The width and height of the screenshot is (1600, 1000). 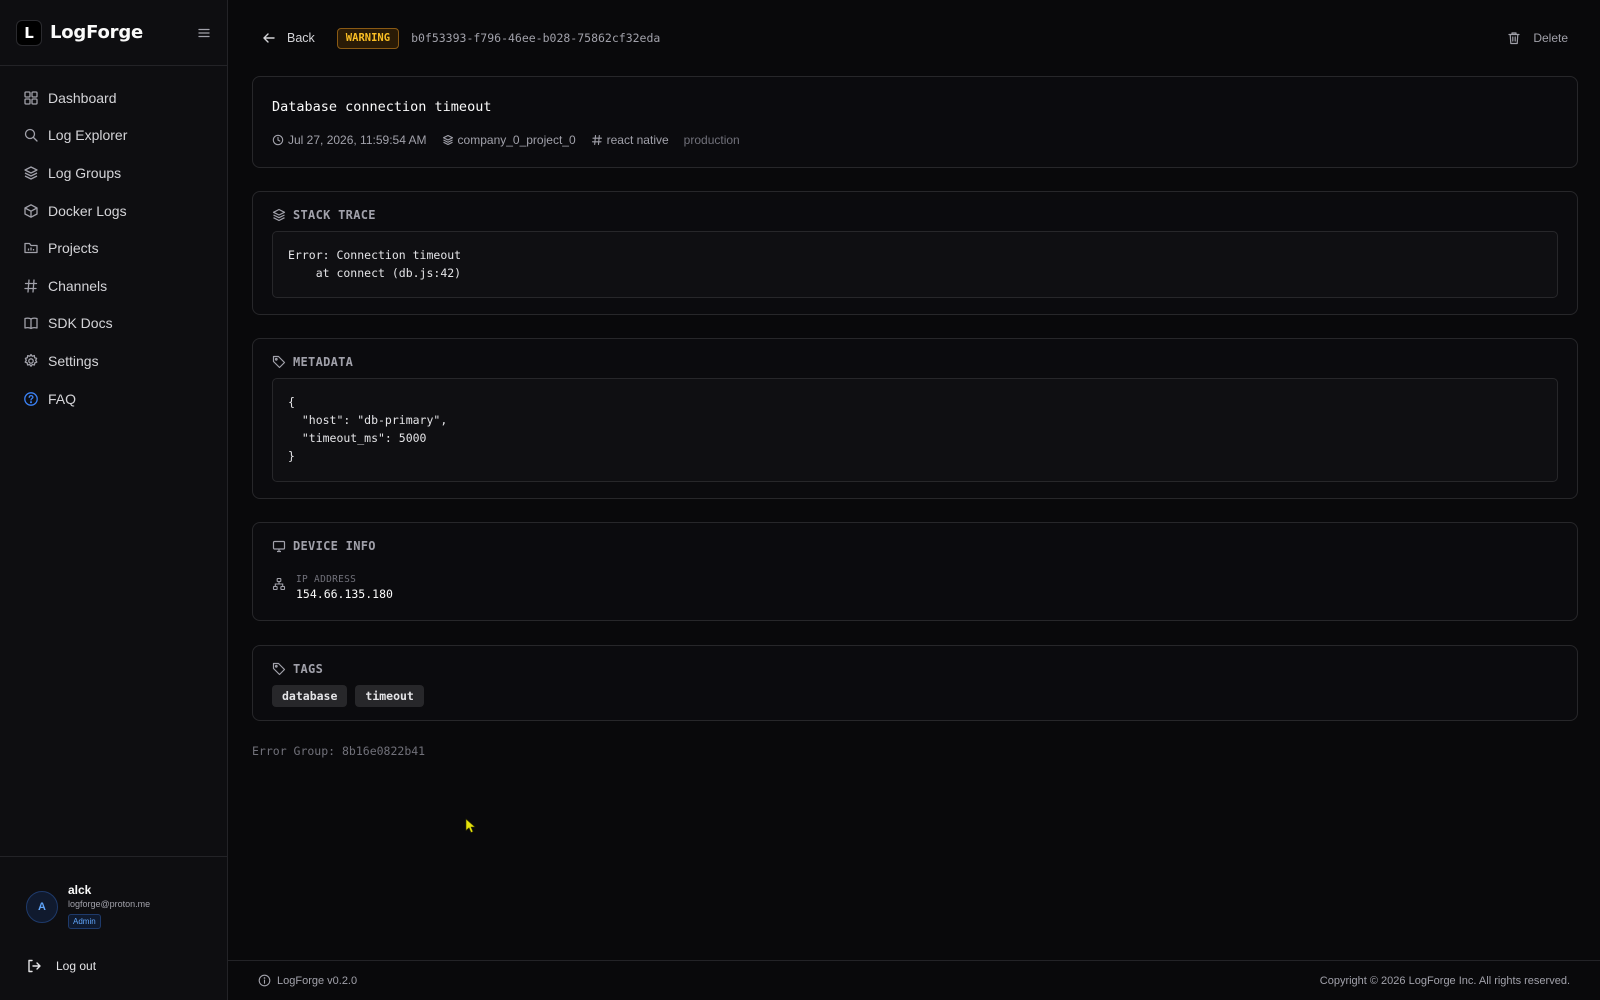 What do you see at coordinates (31, 135) in the screenshot?
I see `search-icon` at bounding box center [31, 135].